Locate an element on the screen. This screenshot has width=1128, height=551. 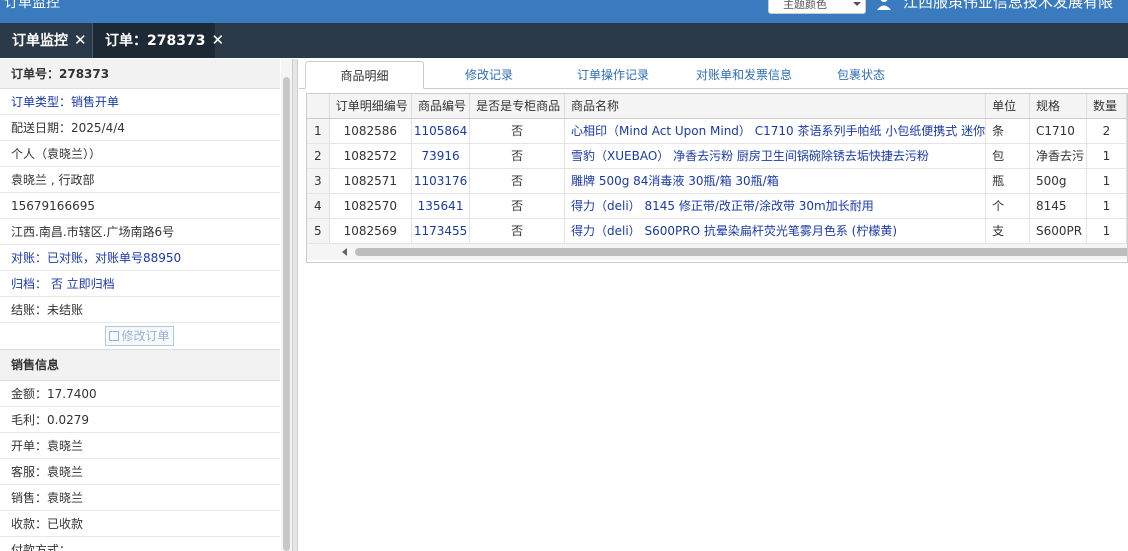
horizontal-scrollbar is located at coordinates (717, 252).